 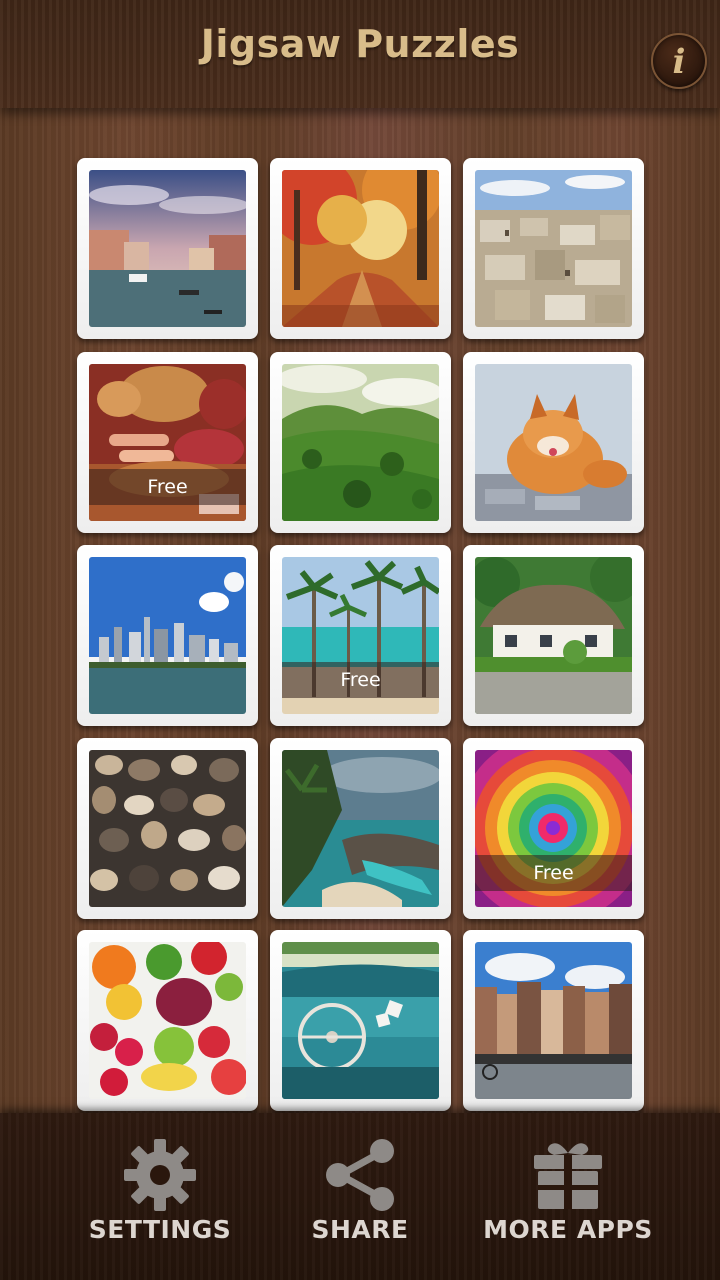 I want to click on puzzle-tile-venice-canal, so click(x=167, y=248).